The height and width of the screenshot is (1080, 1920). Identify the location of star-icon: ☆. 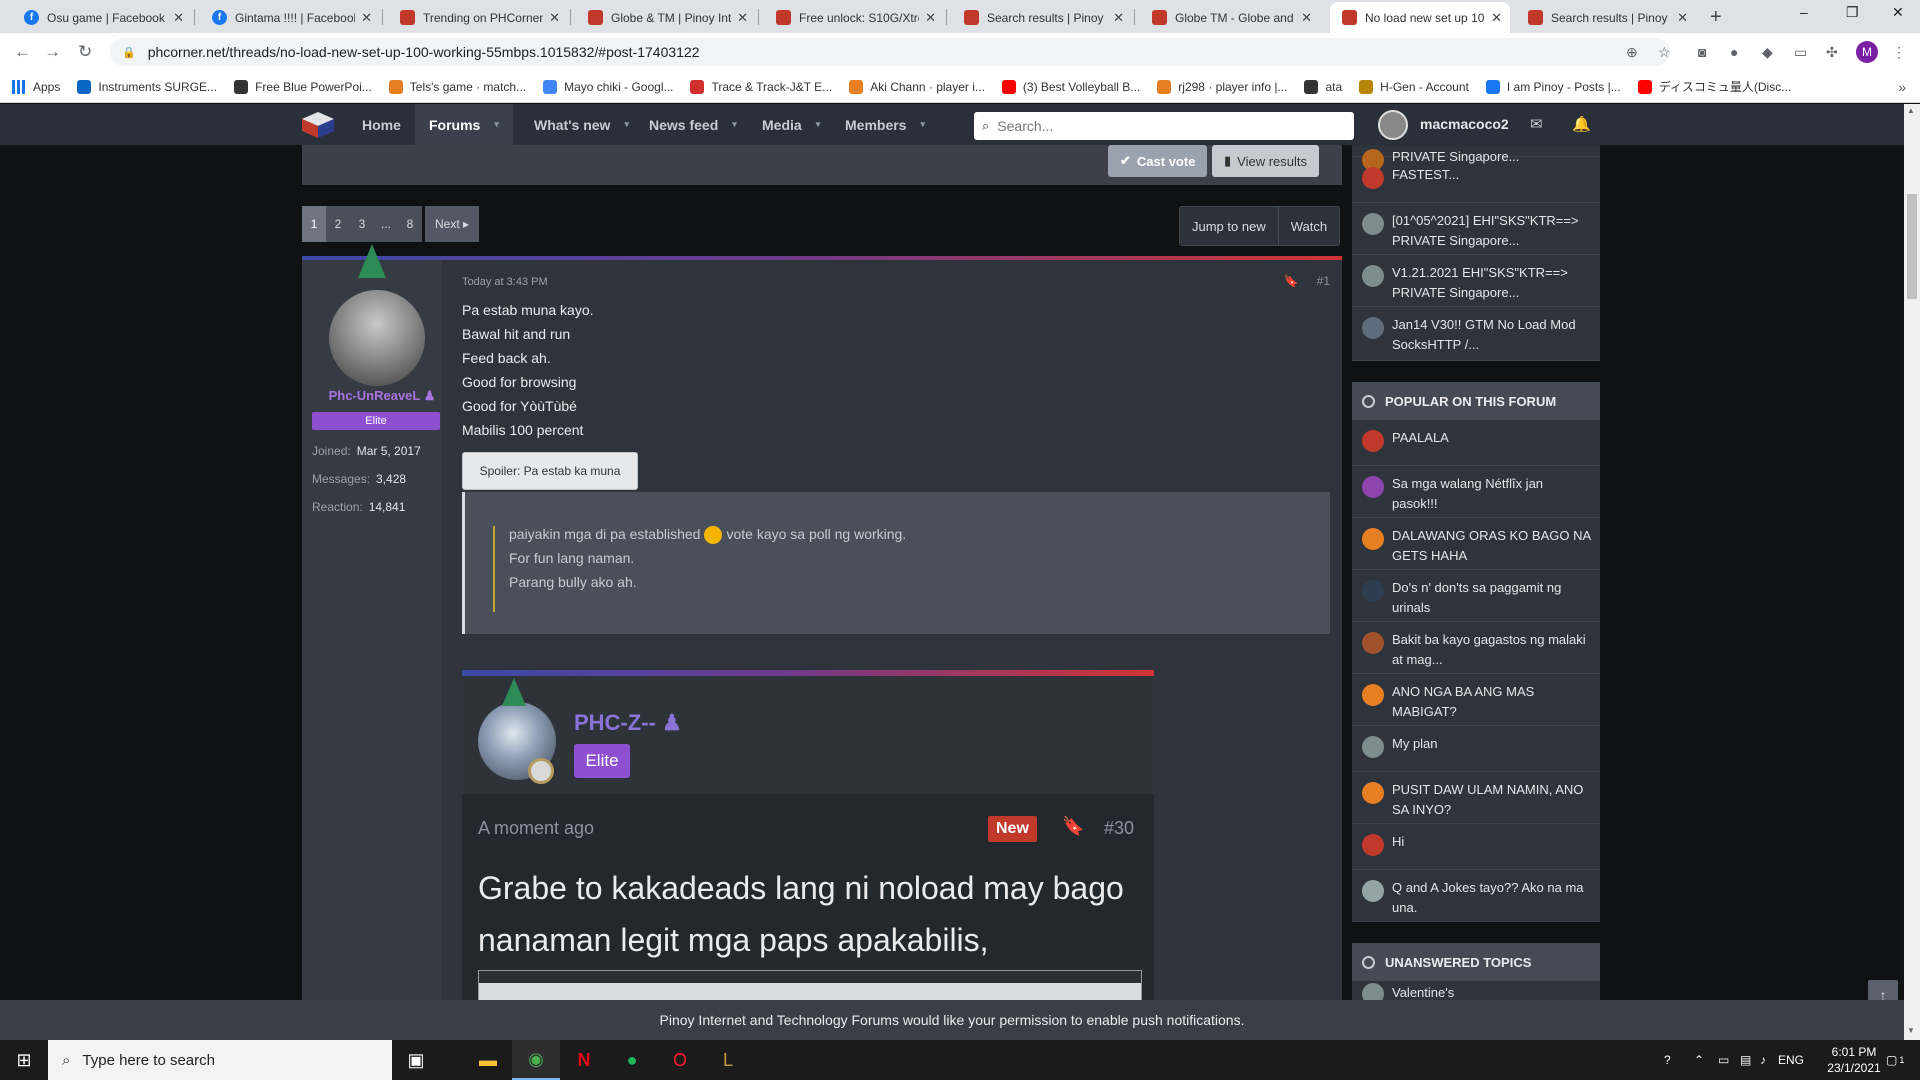
(1664, 52).